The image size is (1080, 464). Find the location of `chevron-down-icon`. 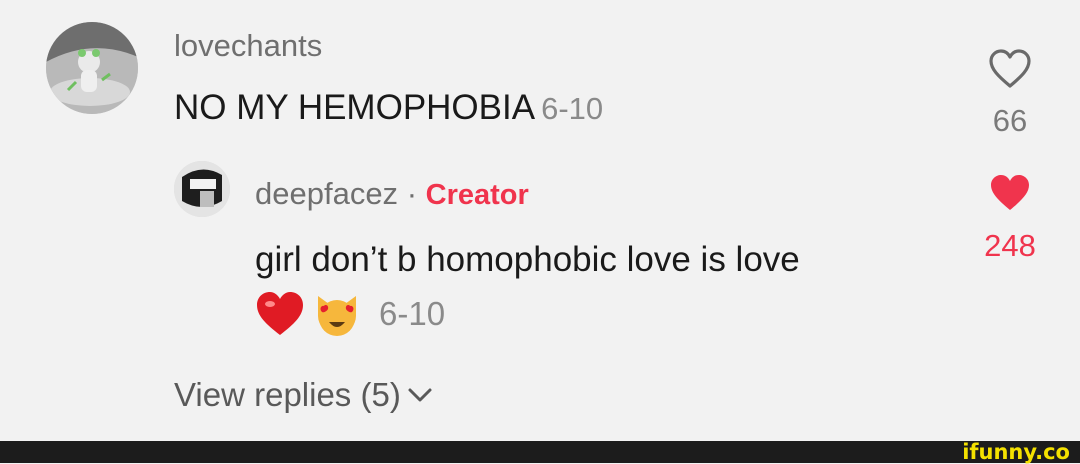

chevron-down-icon is located at coordinates (420, 395).